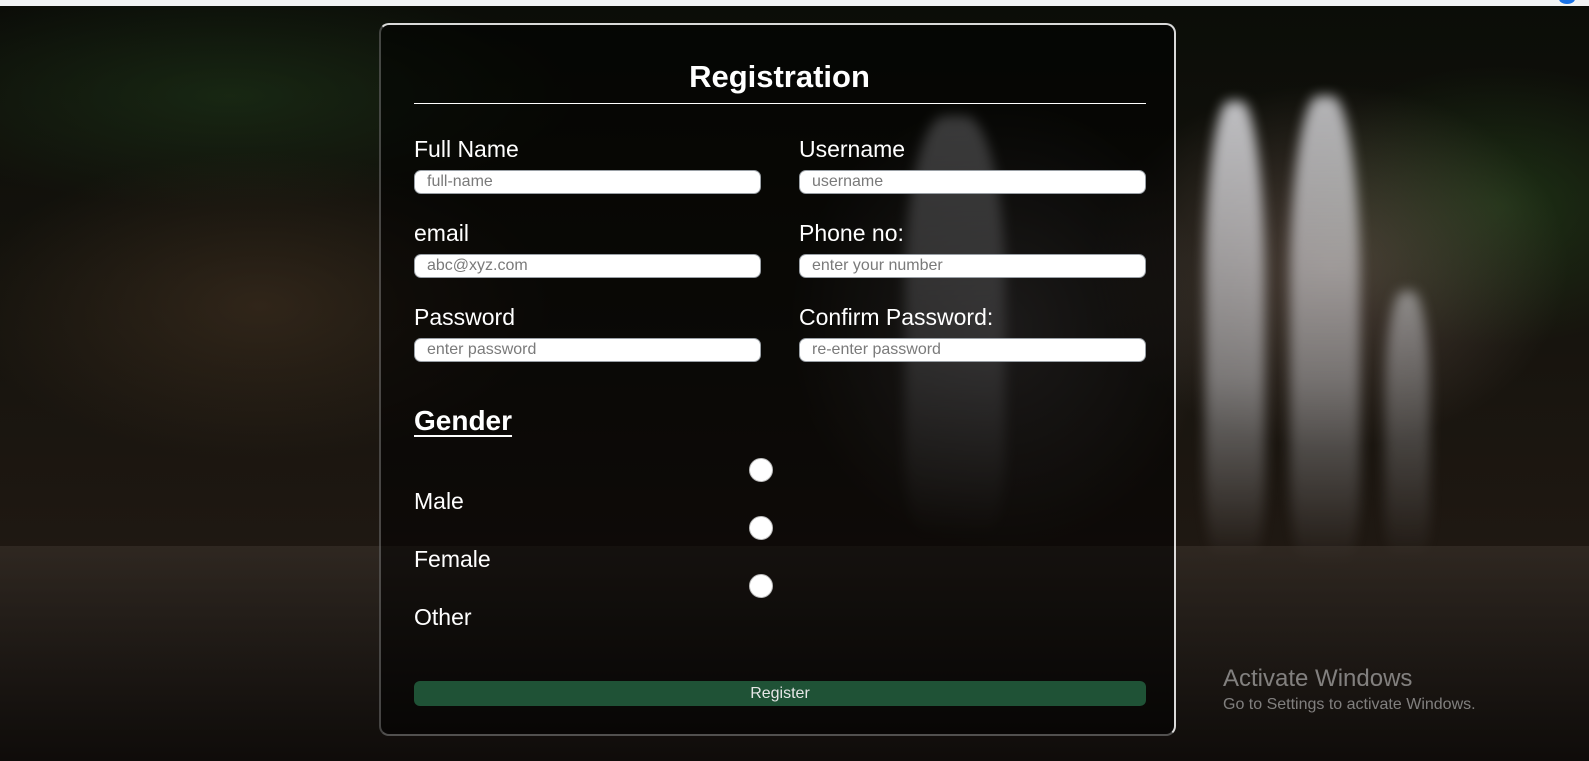 This screenshot has height=761, width=1589. I want to click on phone-label: Phone no:, so click(851, 233).